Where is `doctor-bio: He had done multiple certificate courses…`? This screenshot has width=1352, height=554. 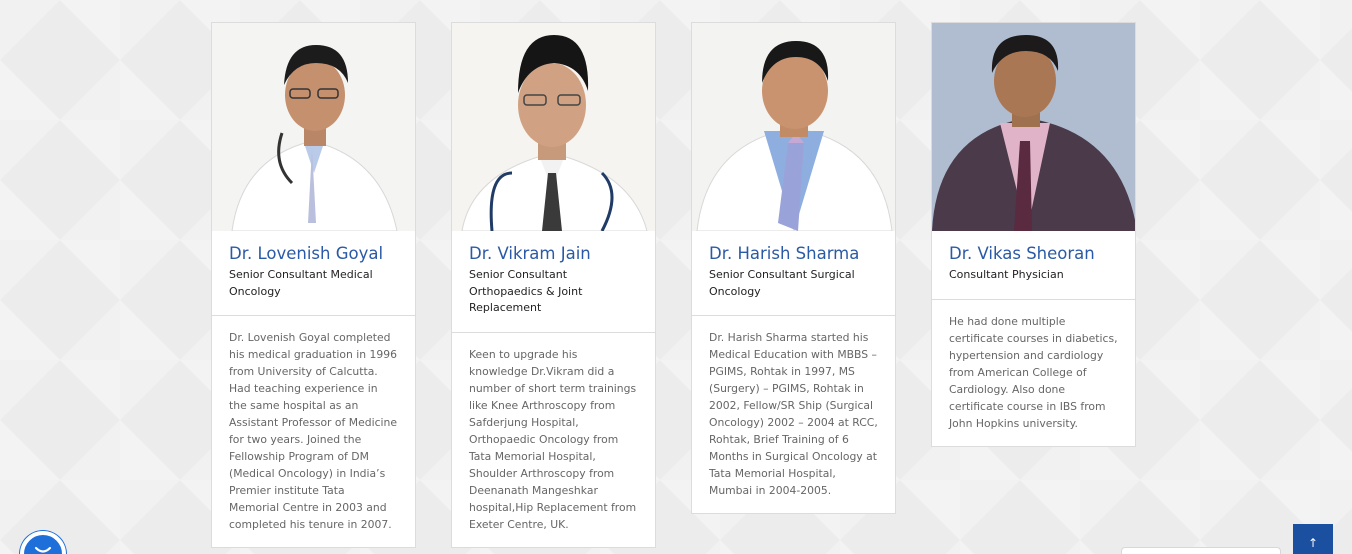
doctor-bio: He had done multiple certificate courses… is located at coordinates (1033, 372).